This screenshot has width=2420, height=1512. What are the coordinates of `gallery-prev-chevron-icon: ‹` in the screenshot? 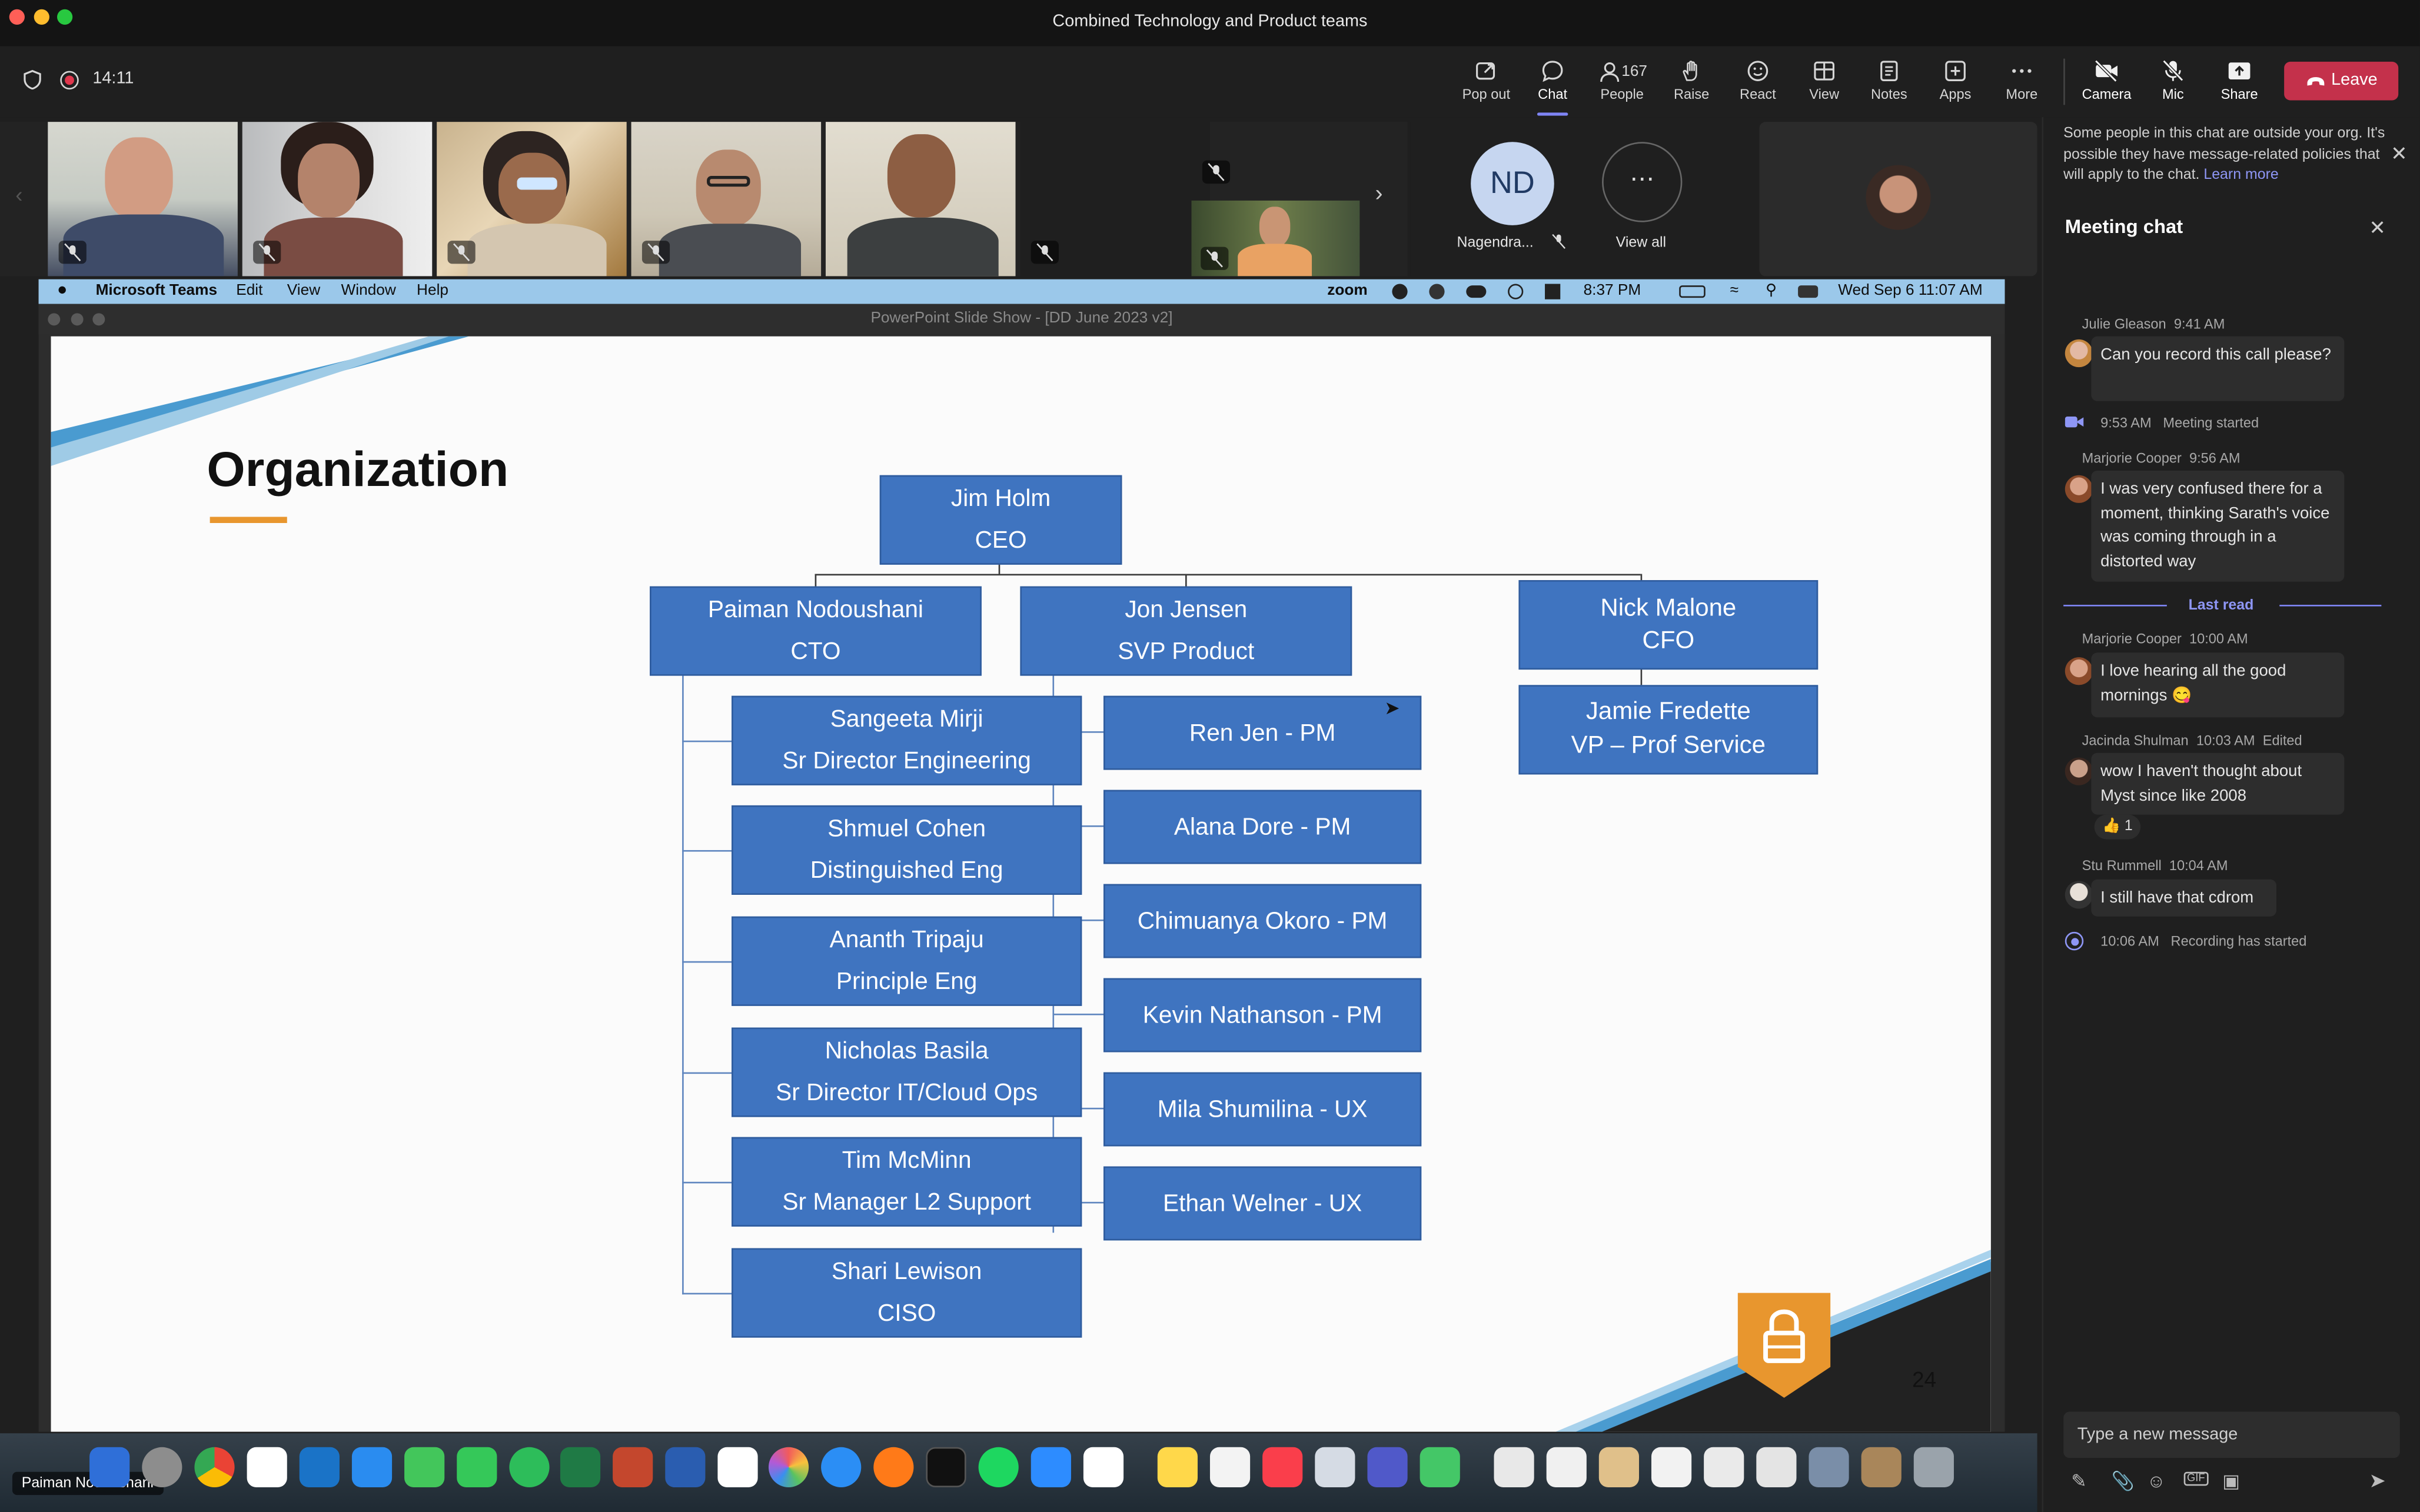 It's located at (18, 194).